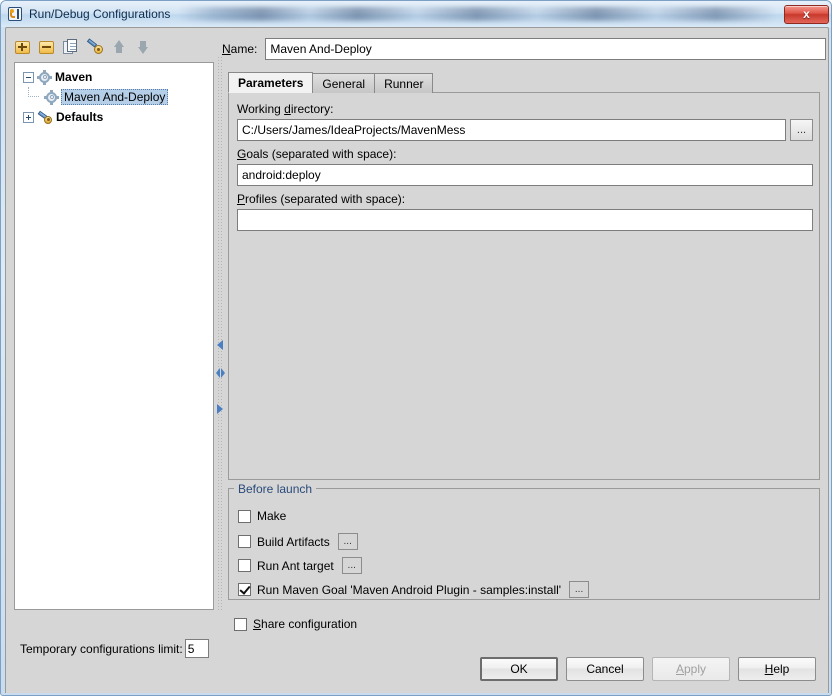  Describe the element at coordinates (244, 541) in the screenshot. I see `build-artifacts-checkbox` at that location.